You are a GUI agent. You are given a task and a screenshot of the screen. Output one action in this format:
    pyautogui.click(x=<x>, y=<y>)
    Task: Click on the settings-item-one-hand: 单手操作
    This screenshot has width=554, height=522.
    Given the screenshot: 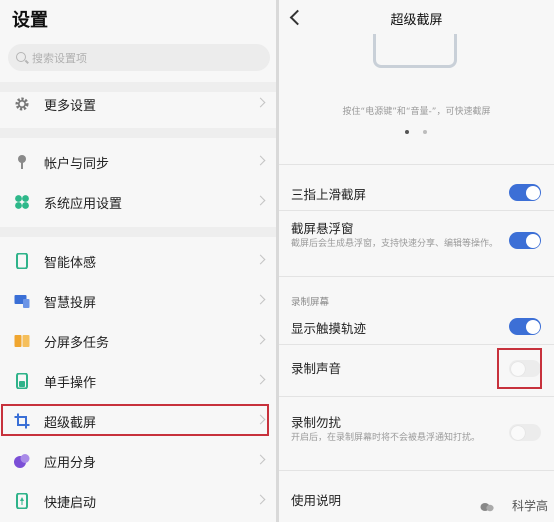 What is the action you would take?
    pyautogui.click(x=138, y=381)
    